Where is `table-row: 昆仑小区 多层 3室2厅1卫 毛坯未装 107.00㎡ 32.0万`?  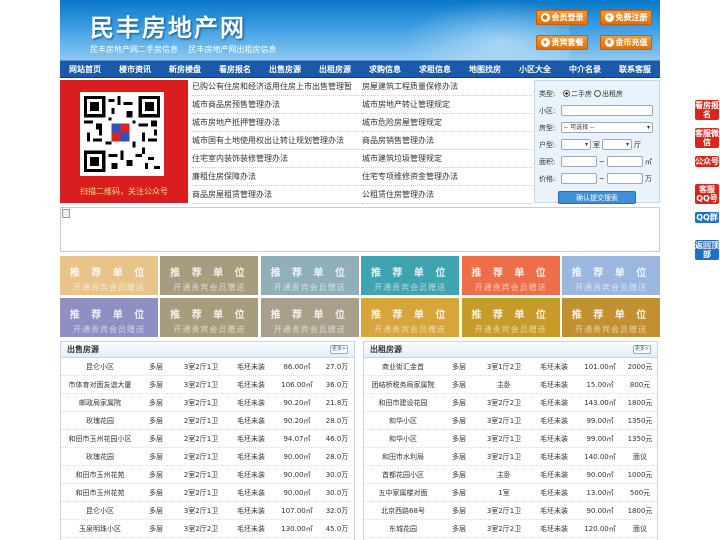 table-row: 昆仑小区 多层 3室2厅1卫 毛坯未装 107.00㎡ 32.0万 is located at coordinates (207, 511).